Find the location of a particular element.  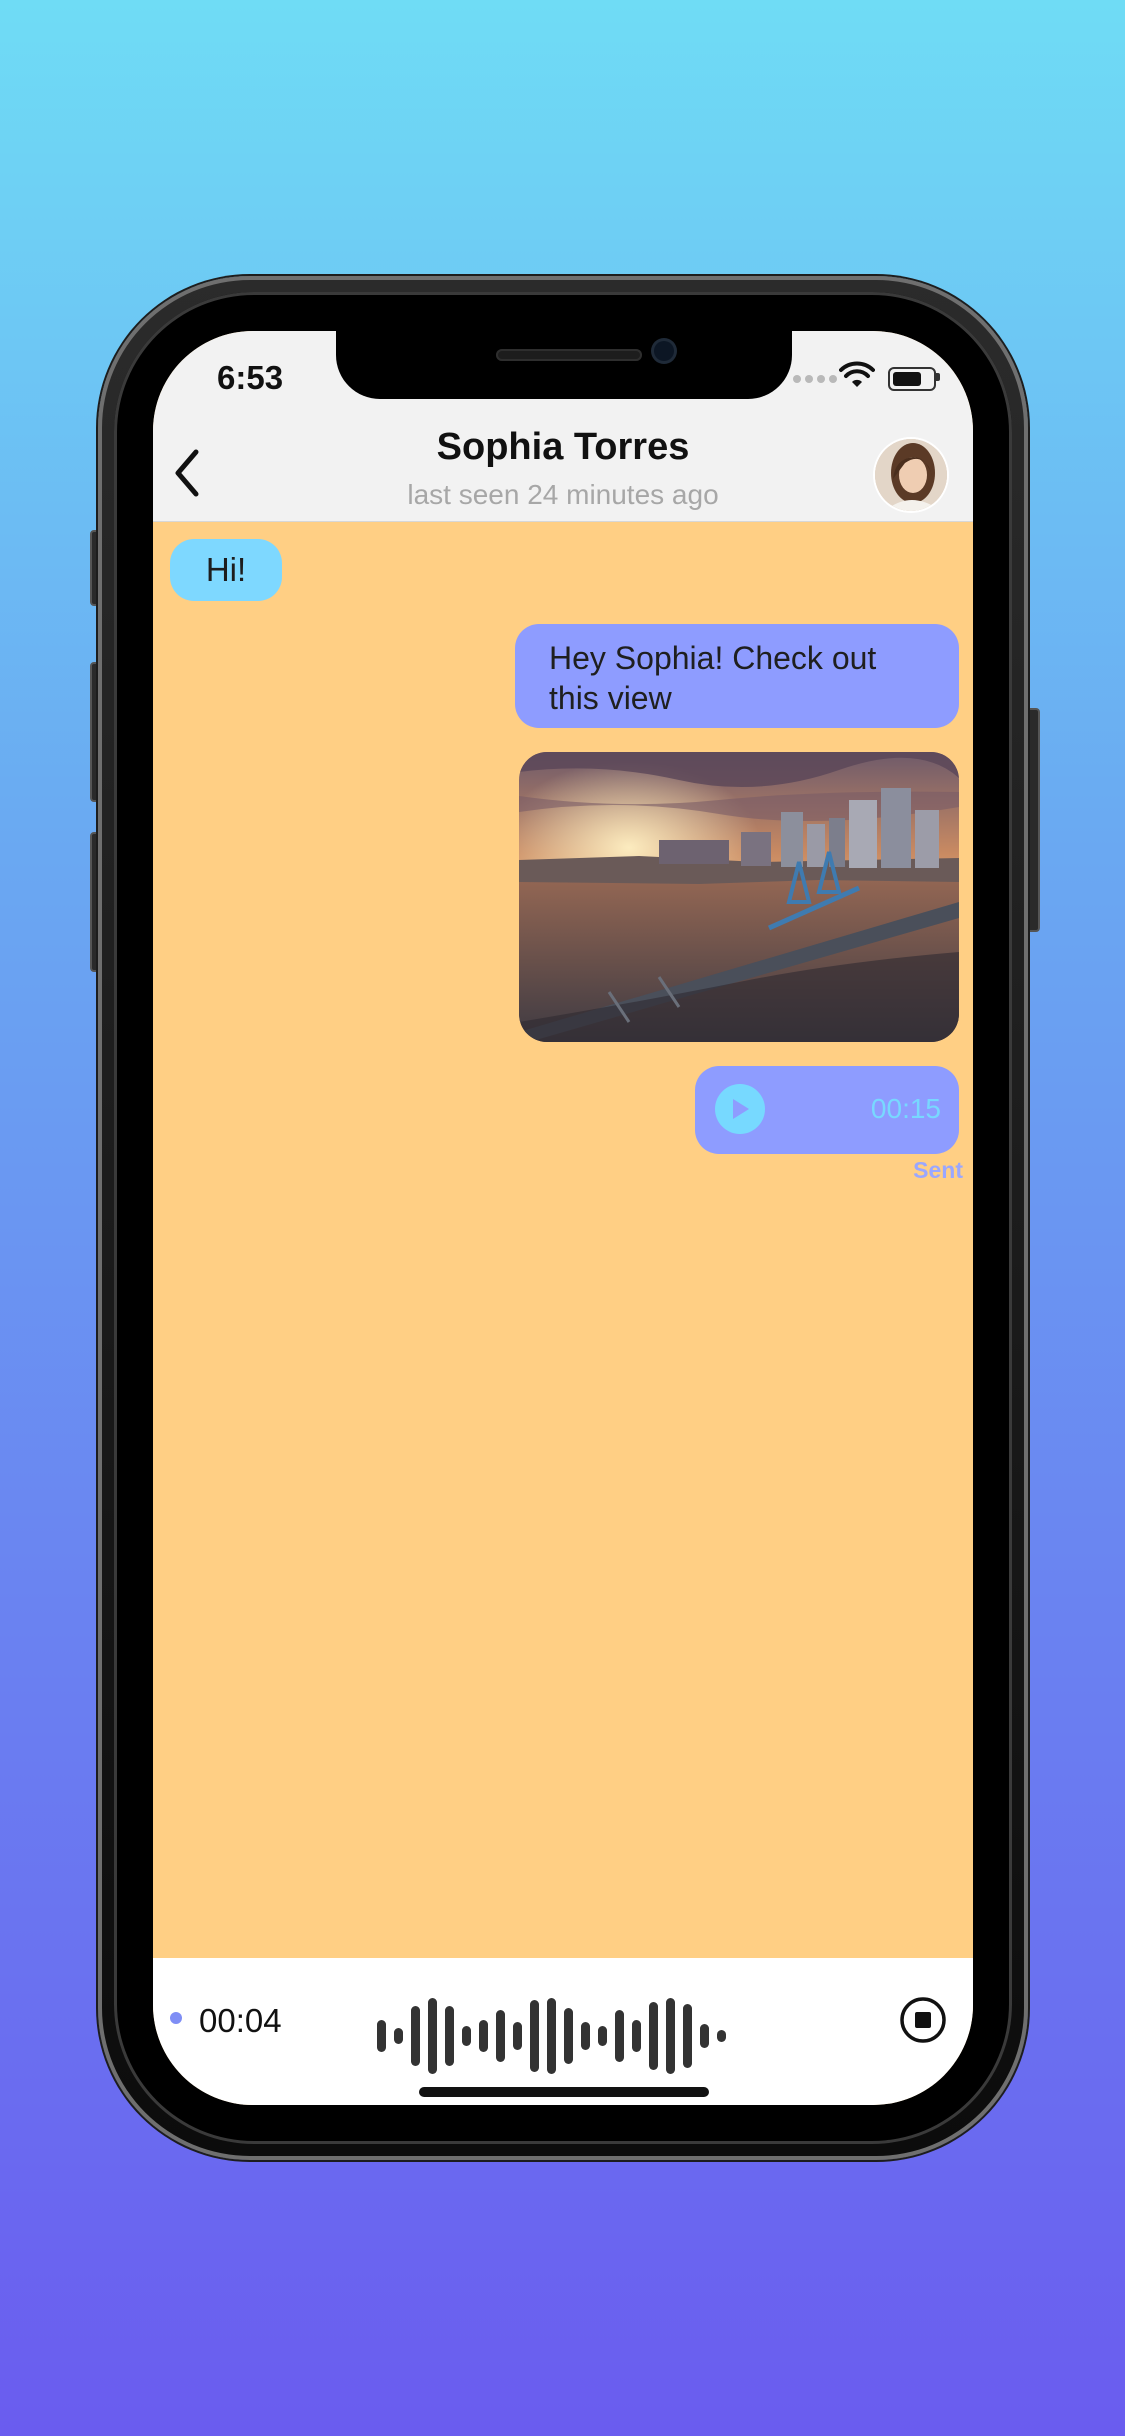

power-button is located at coordinates (1033, 820).